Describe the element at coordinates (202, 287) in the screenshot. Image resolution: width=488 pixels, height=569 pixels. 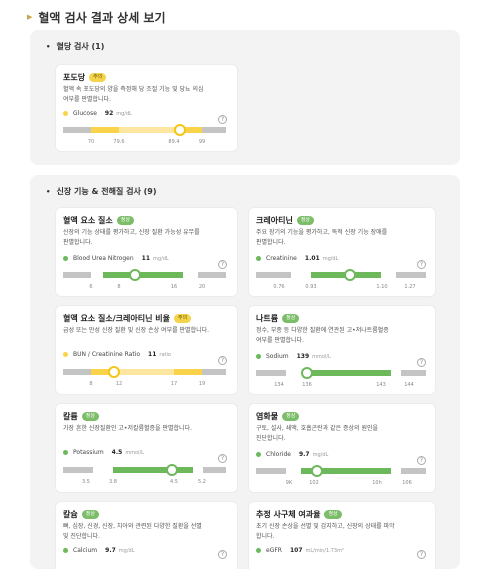
I see `tick-label: 20` at that location.